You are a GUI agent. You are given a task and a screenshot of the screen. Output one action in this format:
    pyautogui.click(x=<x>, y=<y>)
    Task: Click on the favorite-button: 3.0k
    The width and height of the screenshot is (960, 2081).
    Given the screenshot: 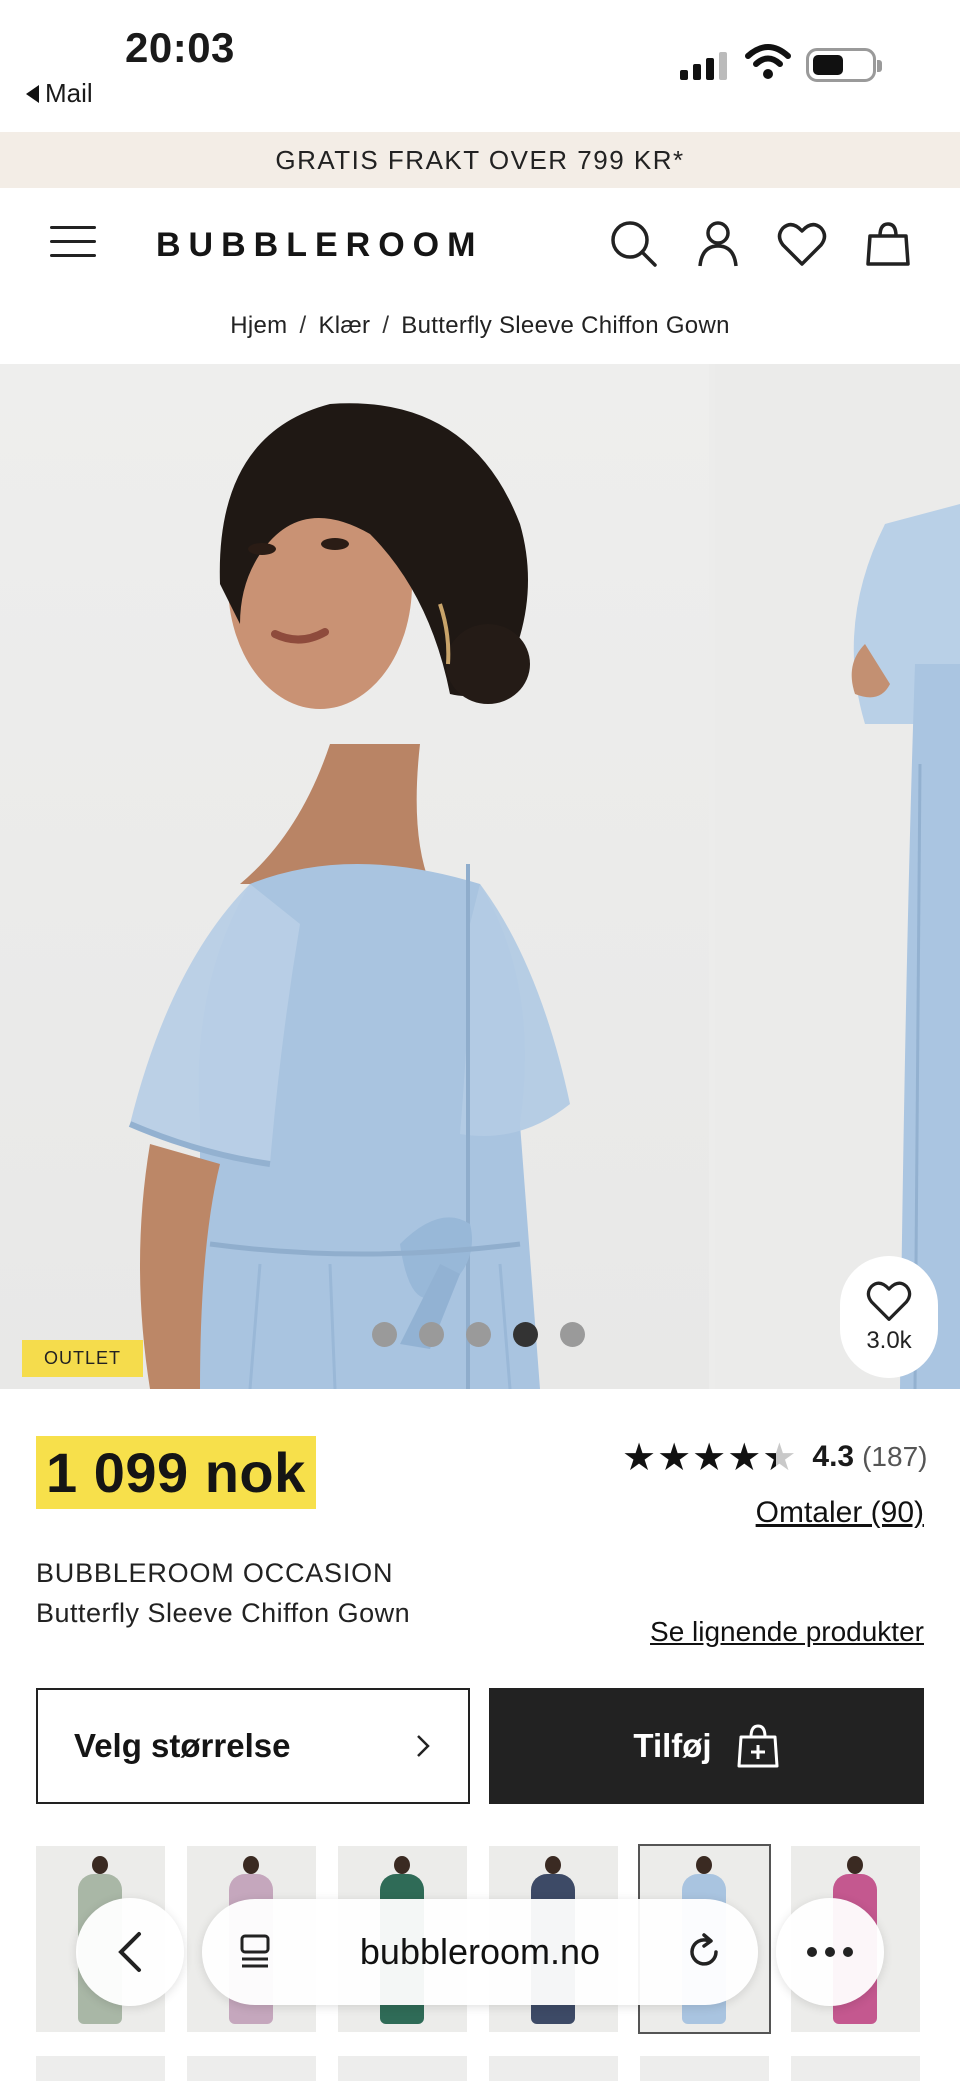 What is the action you would take?
    pyautogui.click(x=889, y=1317)
    